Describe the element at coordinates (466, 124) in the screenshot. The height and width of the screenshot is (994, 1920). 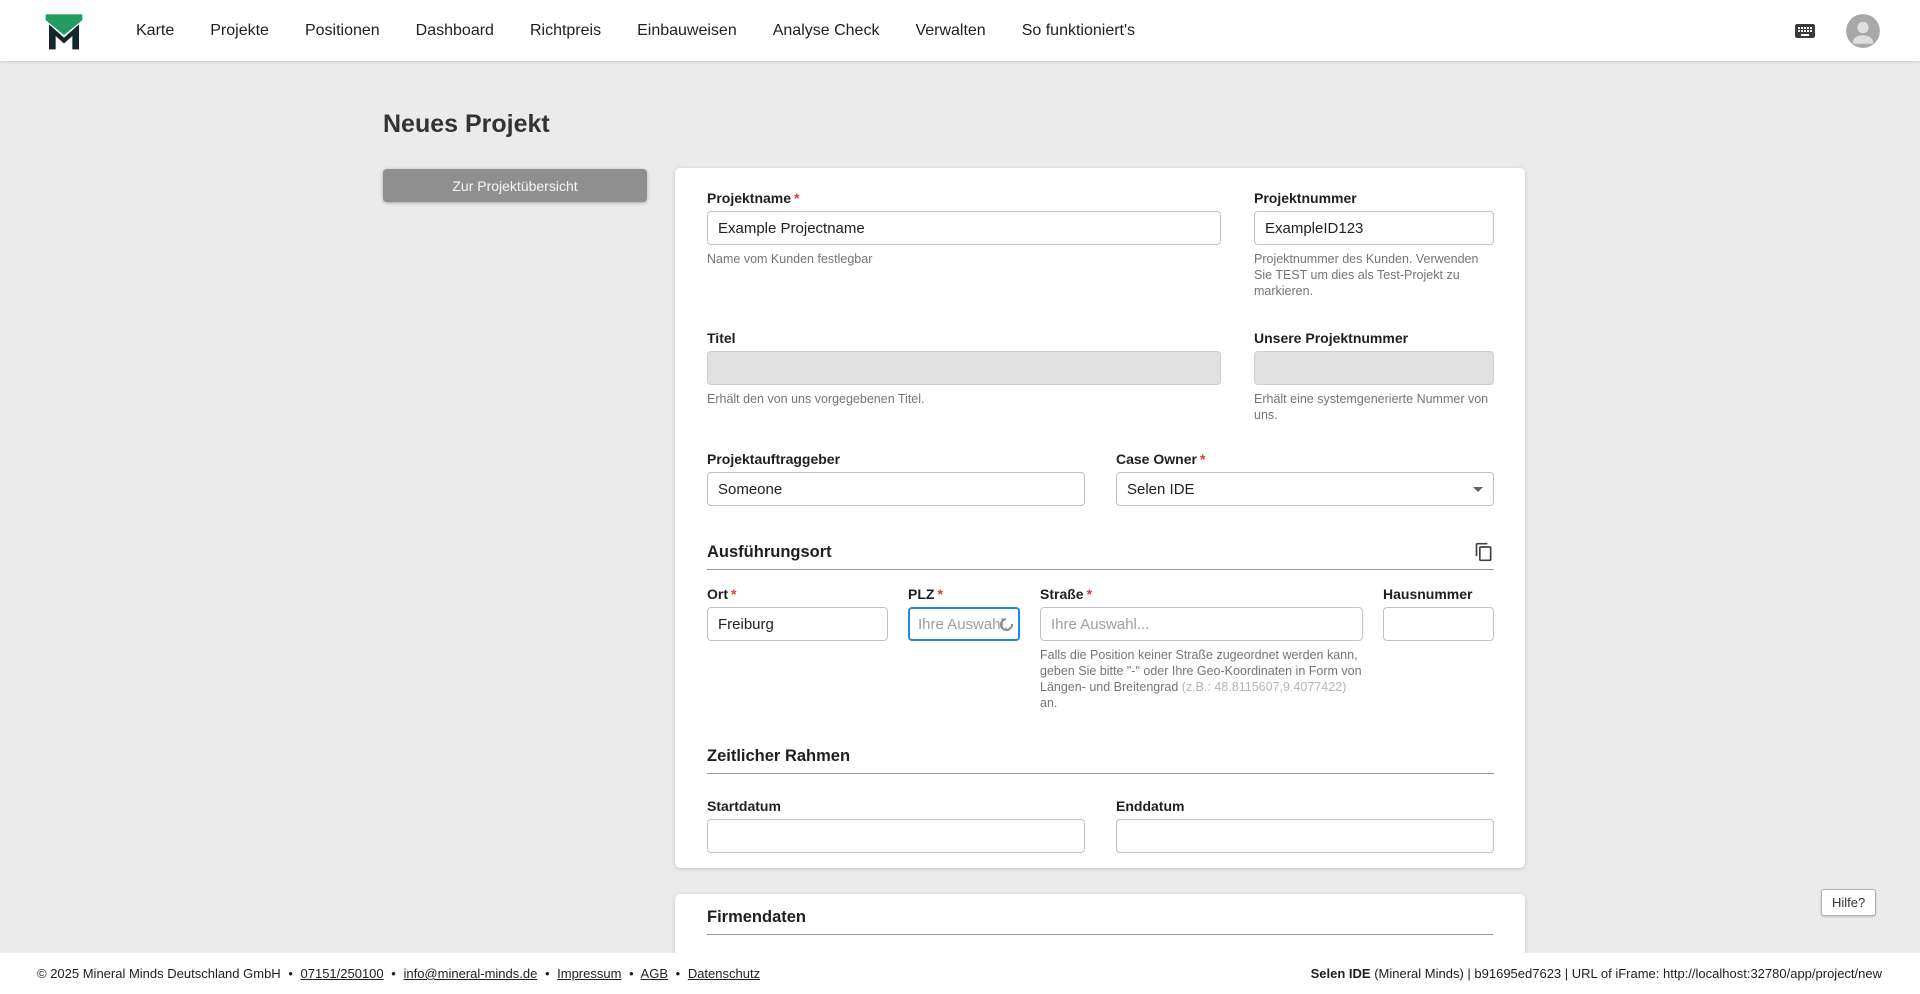
I see `page-title: Neues Projekt` at that location.